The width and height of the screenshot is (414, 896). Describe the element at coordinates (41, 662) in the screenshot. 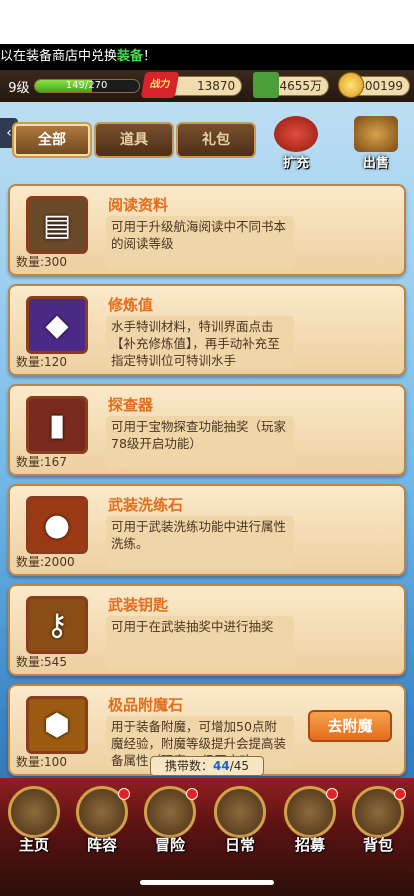

I see `item-quantity: 数量:545` at that location.